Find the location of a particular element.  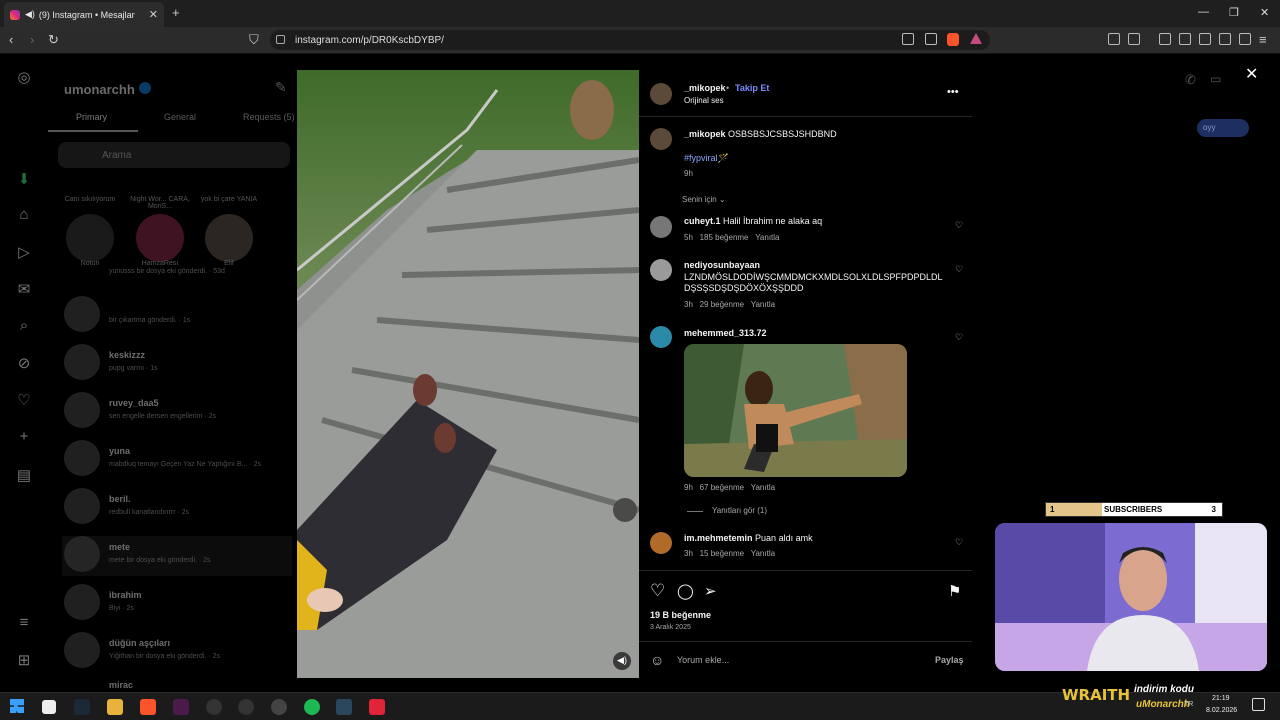

address-bar: instagram.com/p/DR0KscbDYBP/ is located at coordinates (630, 40).